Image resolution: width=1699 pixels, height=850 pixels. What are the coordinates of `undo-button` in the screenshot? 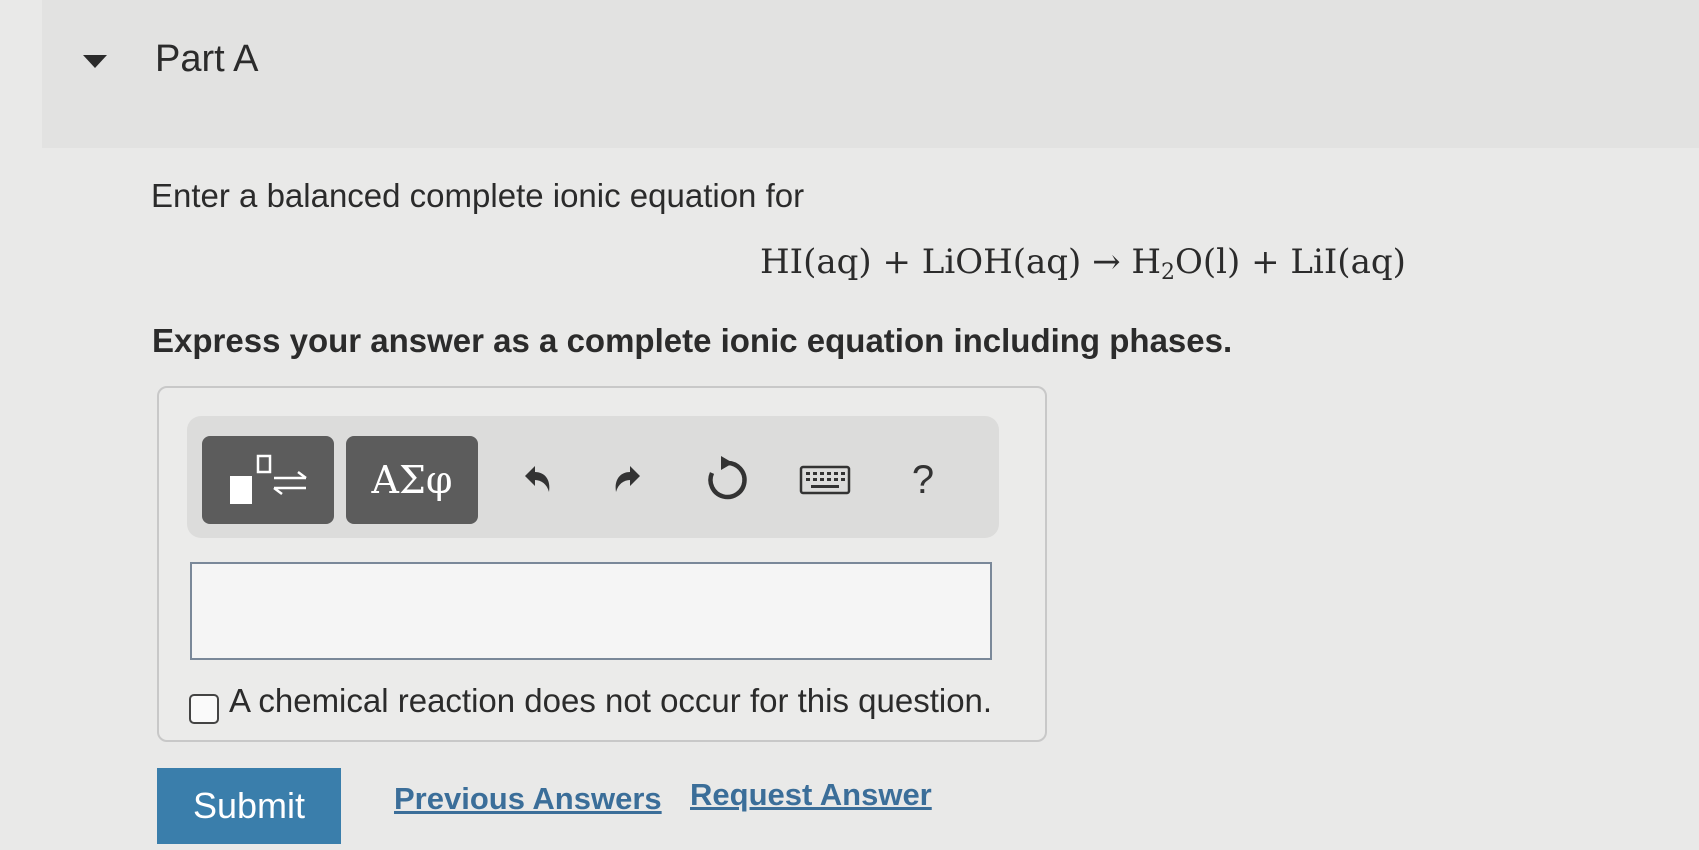 It's located at (535, 480).